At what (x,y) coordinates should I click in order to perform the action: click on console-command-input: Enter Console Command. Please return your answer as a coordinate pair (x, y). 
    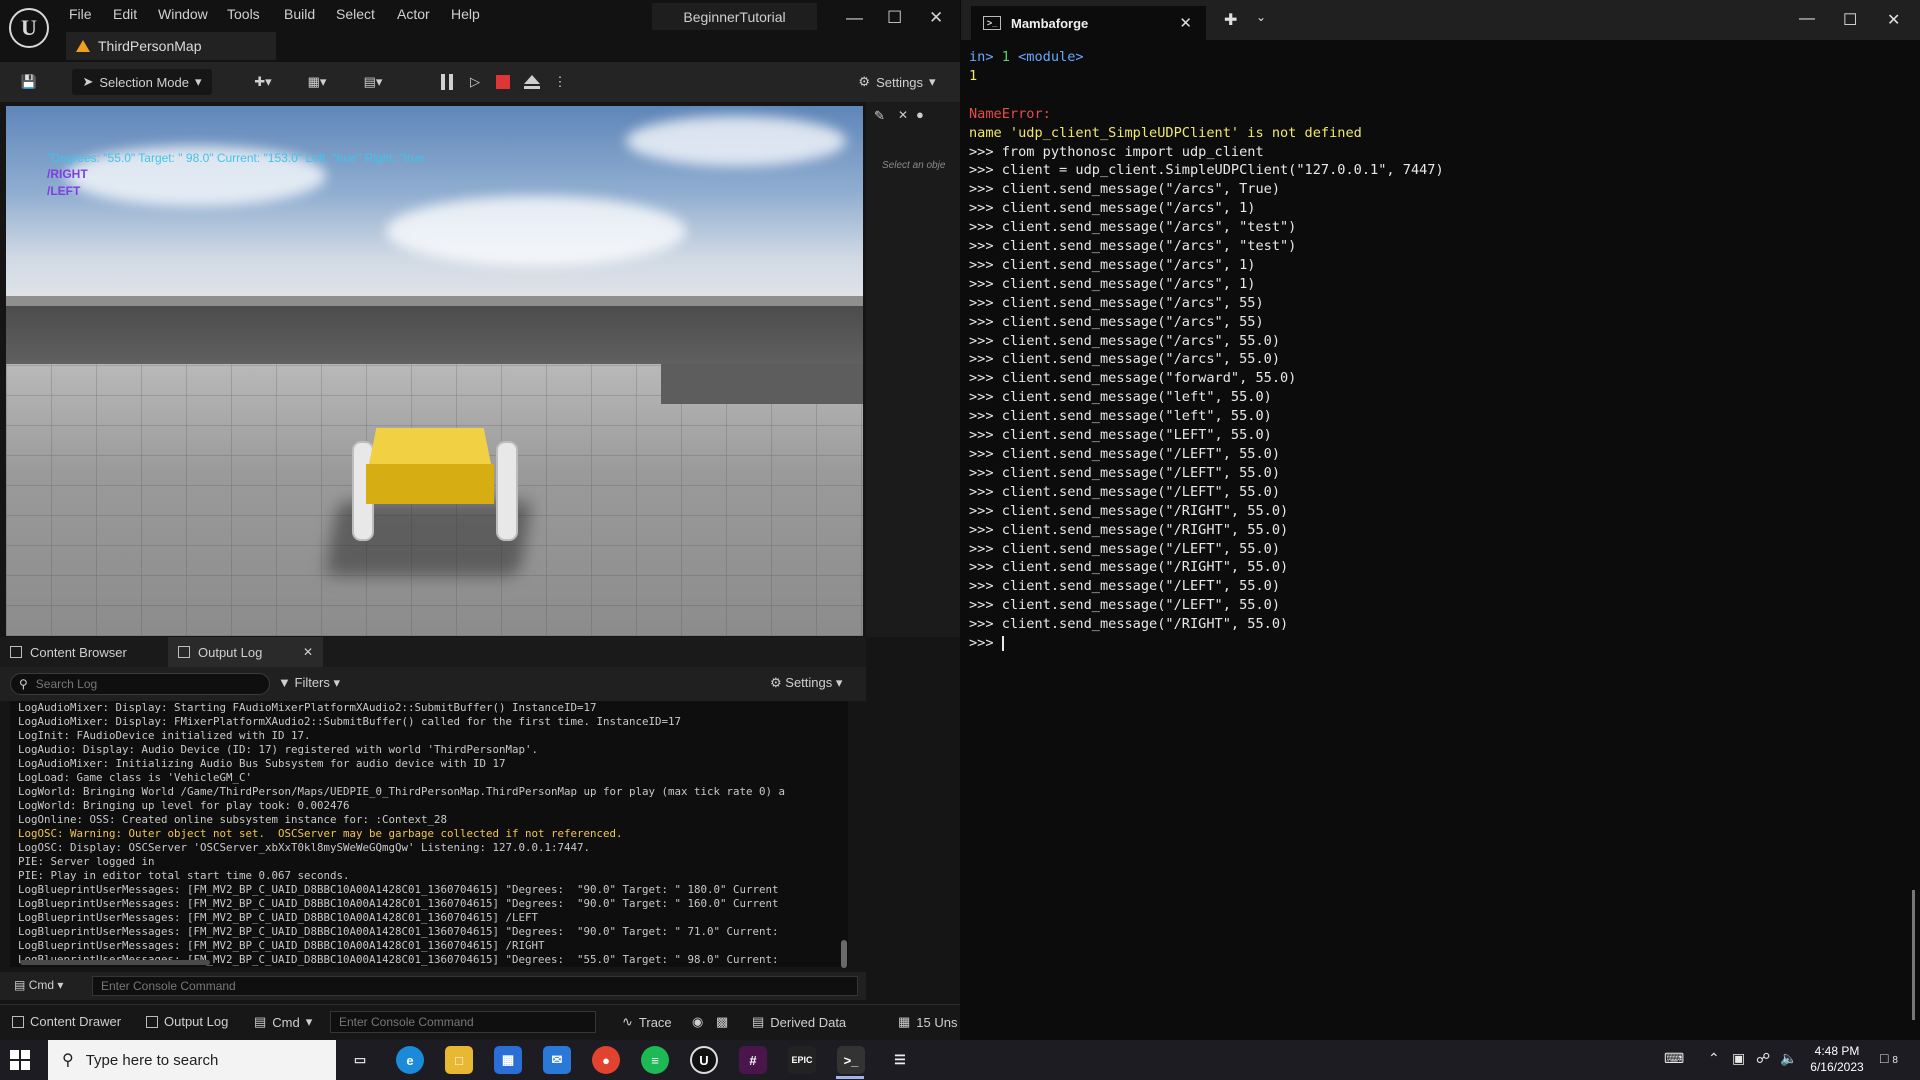
    Looking at the image, I should click on (475, 986).